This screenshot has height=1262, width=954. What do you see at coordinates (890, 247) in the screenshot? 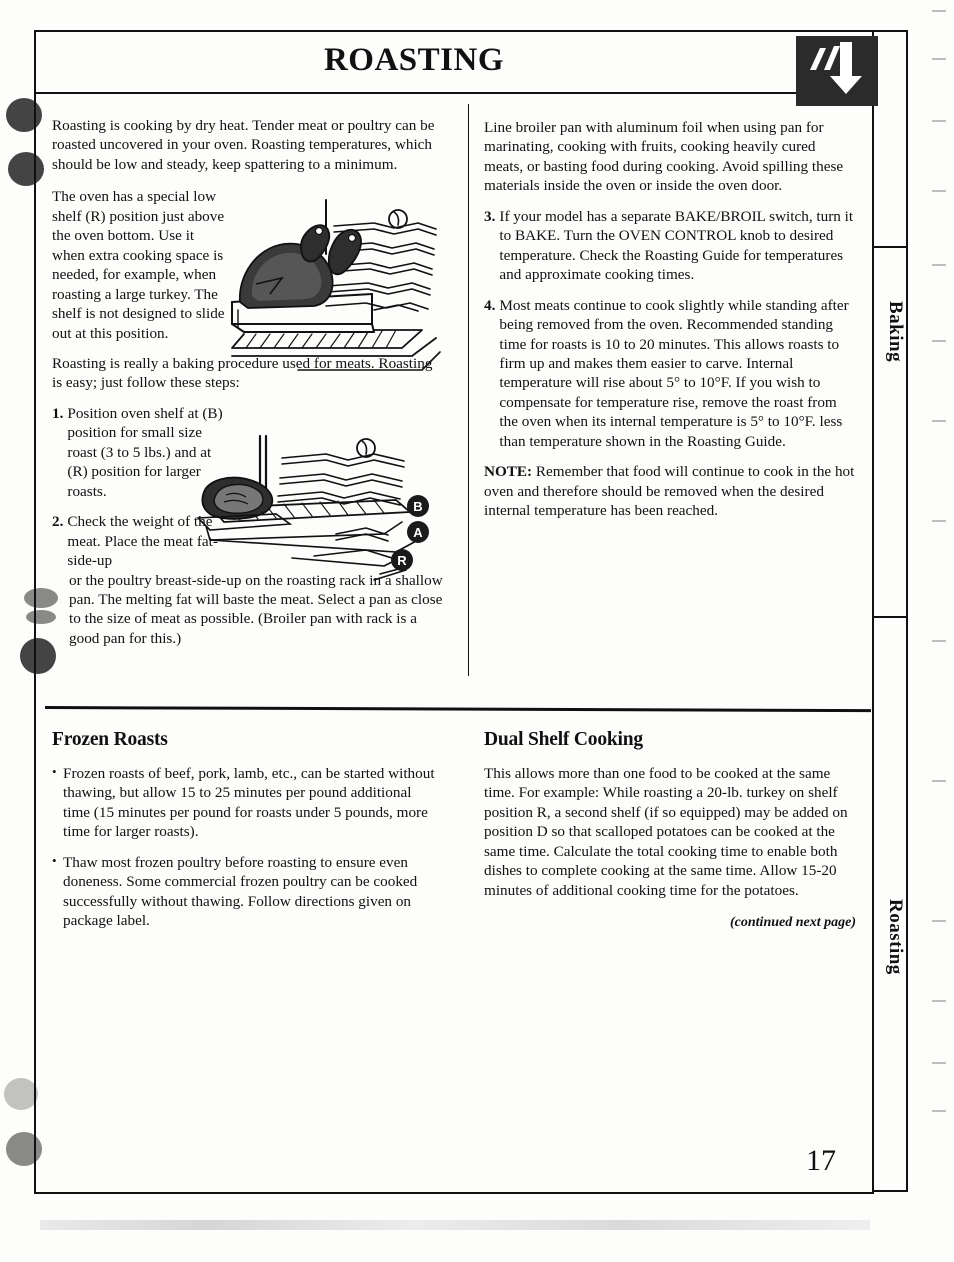
I see `tab-divider-top` at bounding box center [890, 247].